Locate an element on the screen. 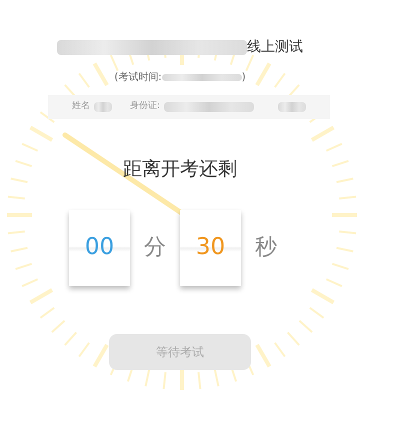  name-label: 姓名 is located at coordinates (81, 107).